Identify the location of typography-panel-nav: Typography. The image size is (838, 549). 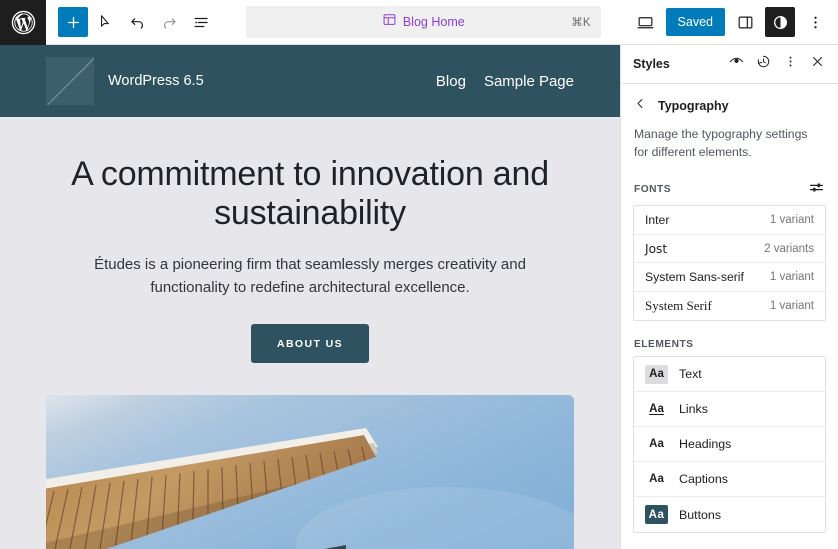
(729, 102).